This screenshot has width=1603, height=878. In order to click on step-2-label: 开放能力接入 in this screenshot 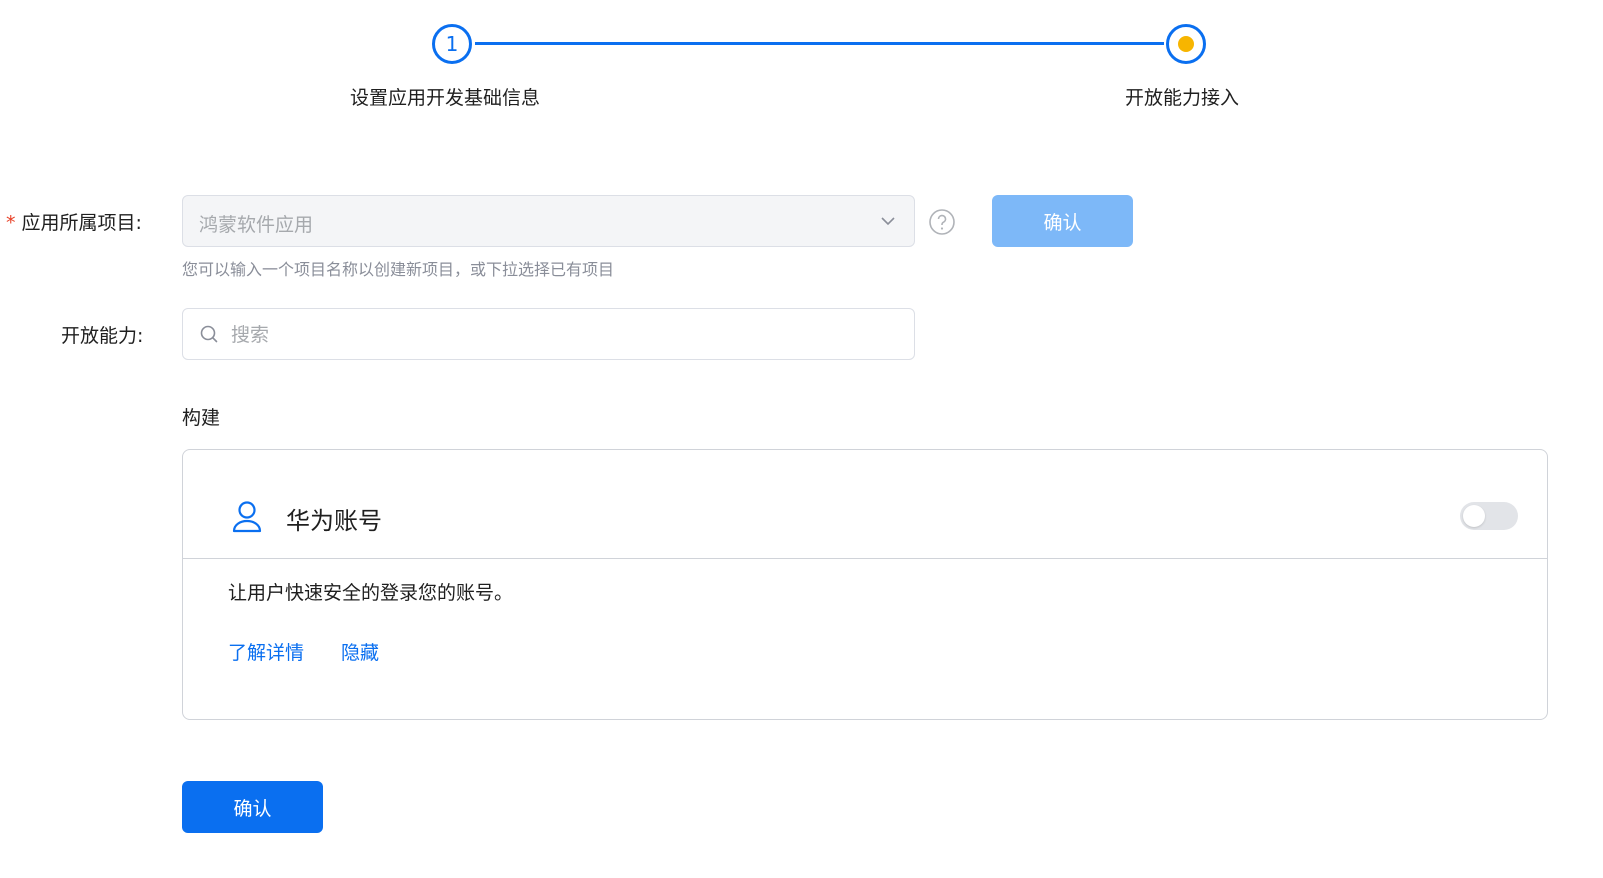, I will do `click(1182, 98)`.